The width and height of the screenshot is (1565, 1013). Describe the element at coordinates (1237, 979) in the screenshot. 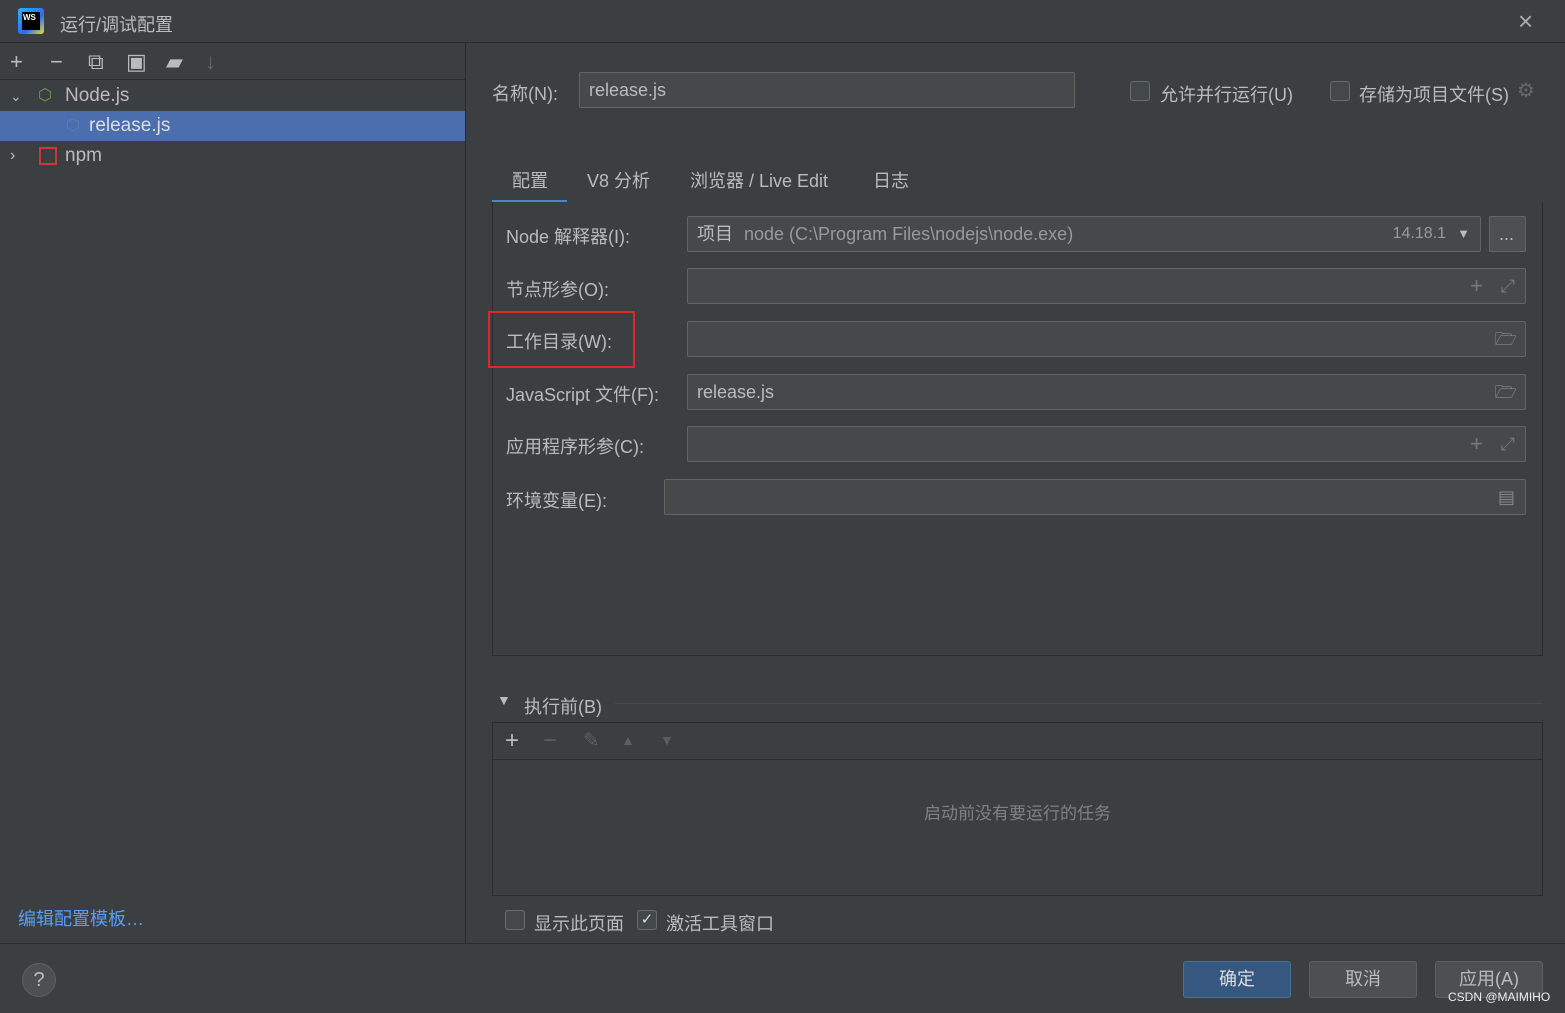

I see `ok-button: 确定` at that location.